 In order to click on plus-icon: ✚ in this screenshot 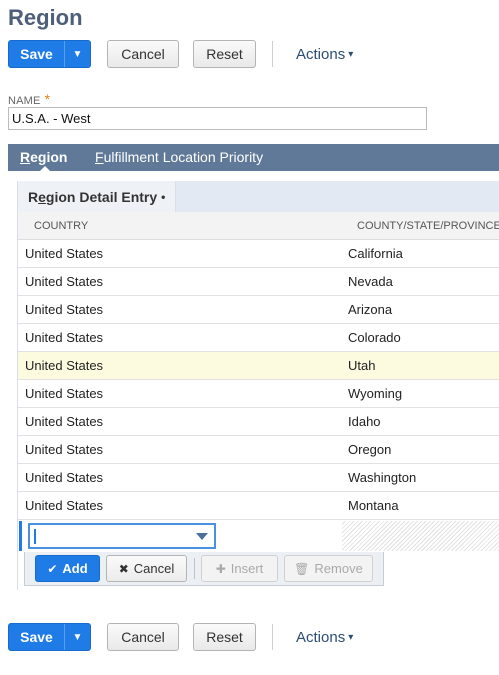, I will do `click(220, 568)`.